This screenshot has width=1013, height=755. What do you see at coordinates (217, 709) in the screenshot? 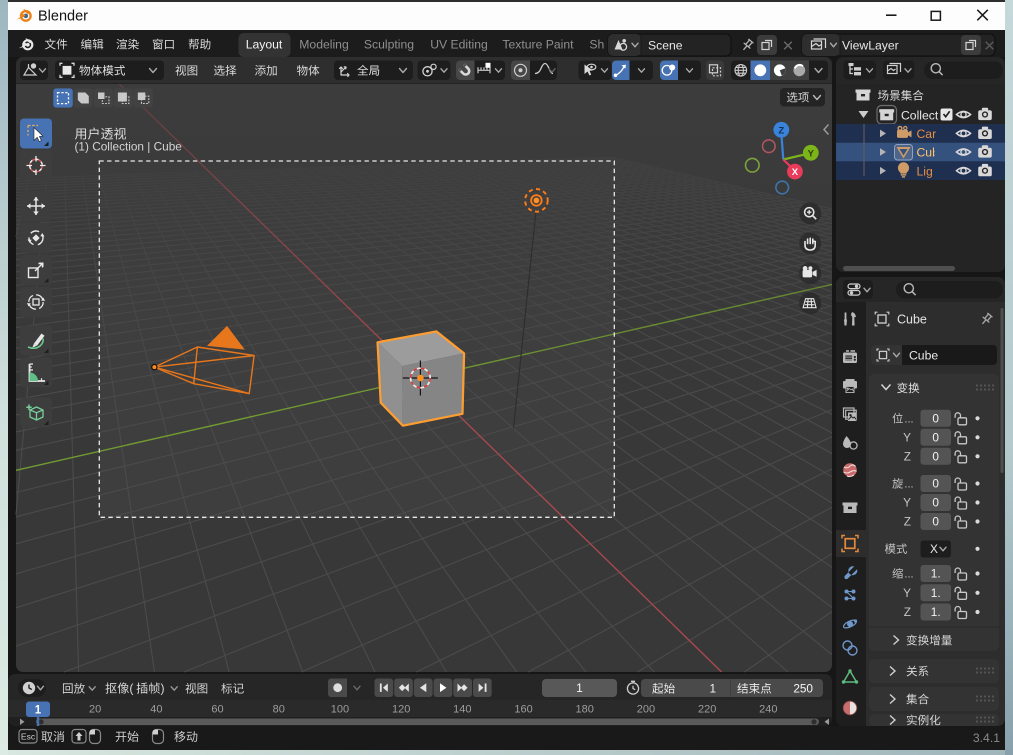
I see `svg-text: 60` at bounding box center [217, 709].